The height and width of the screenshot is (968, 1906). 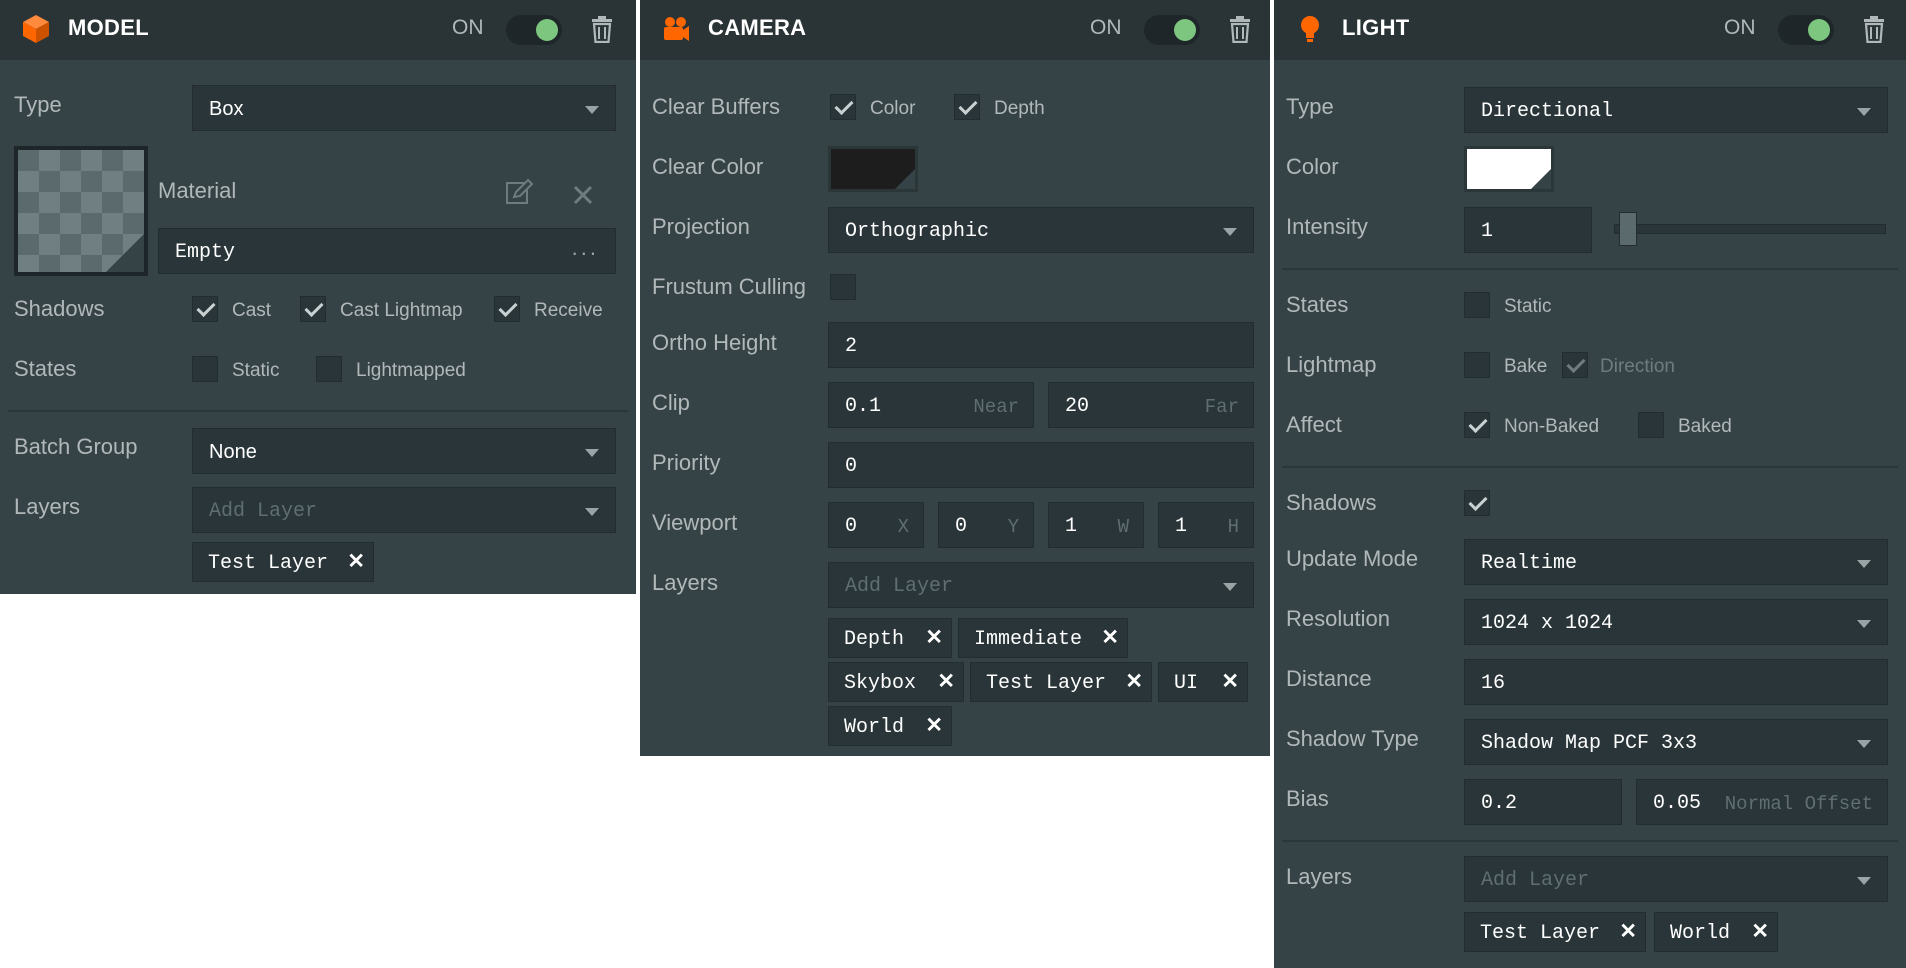 What do you see at coordinates (205, 309) in the screenshot?
I see `cast-checkbox` at bounding box center [205, 309].